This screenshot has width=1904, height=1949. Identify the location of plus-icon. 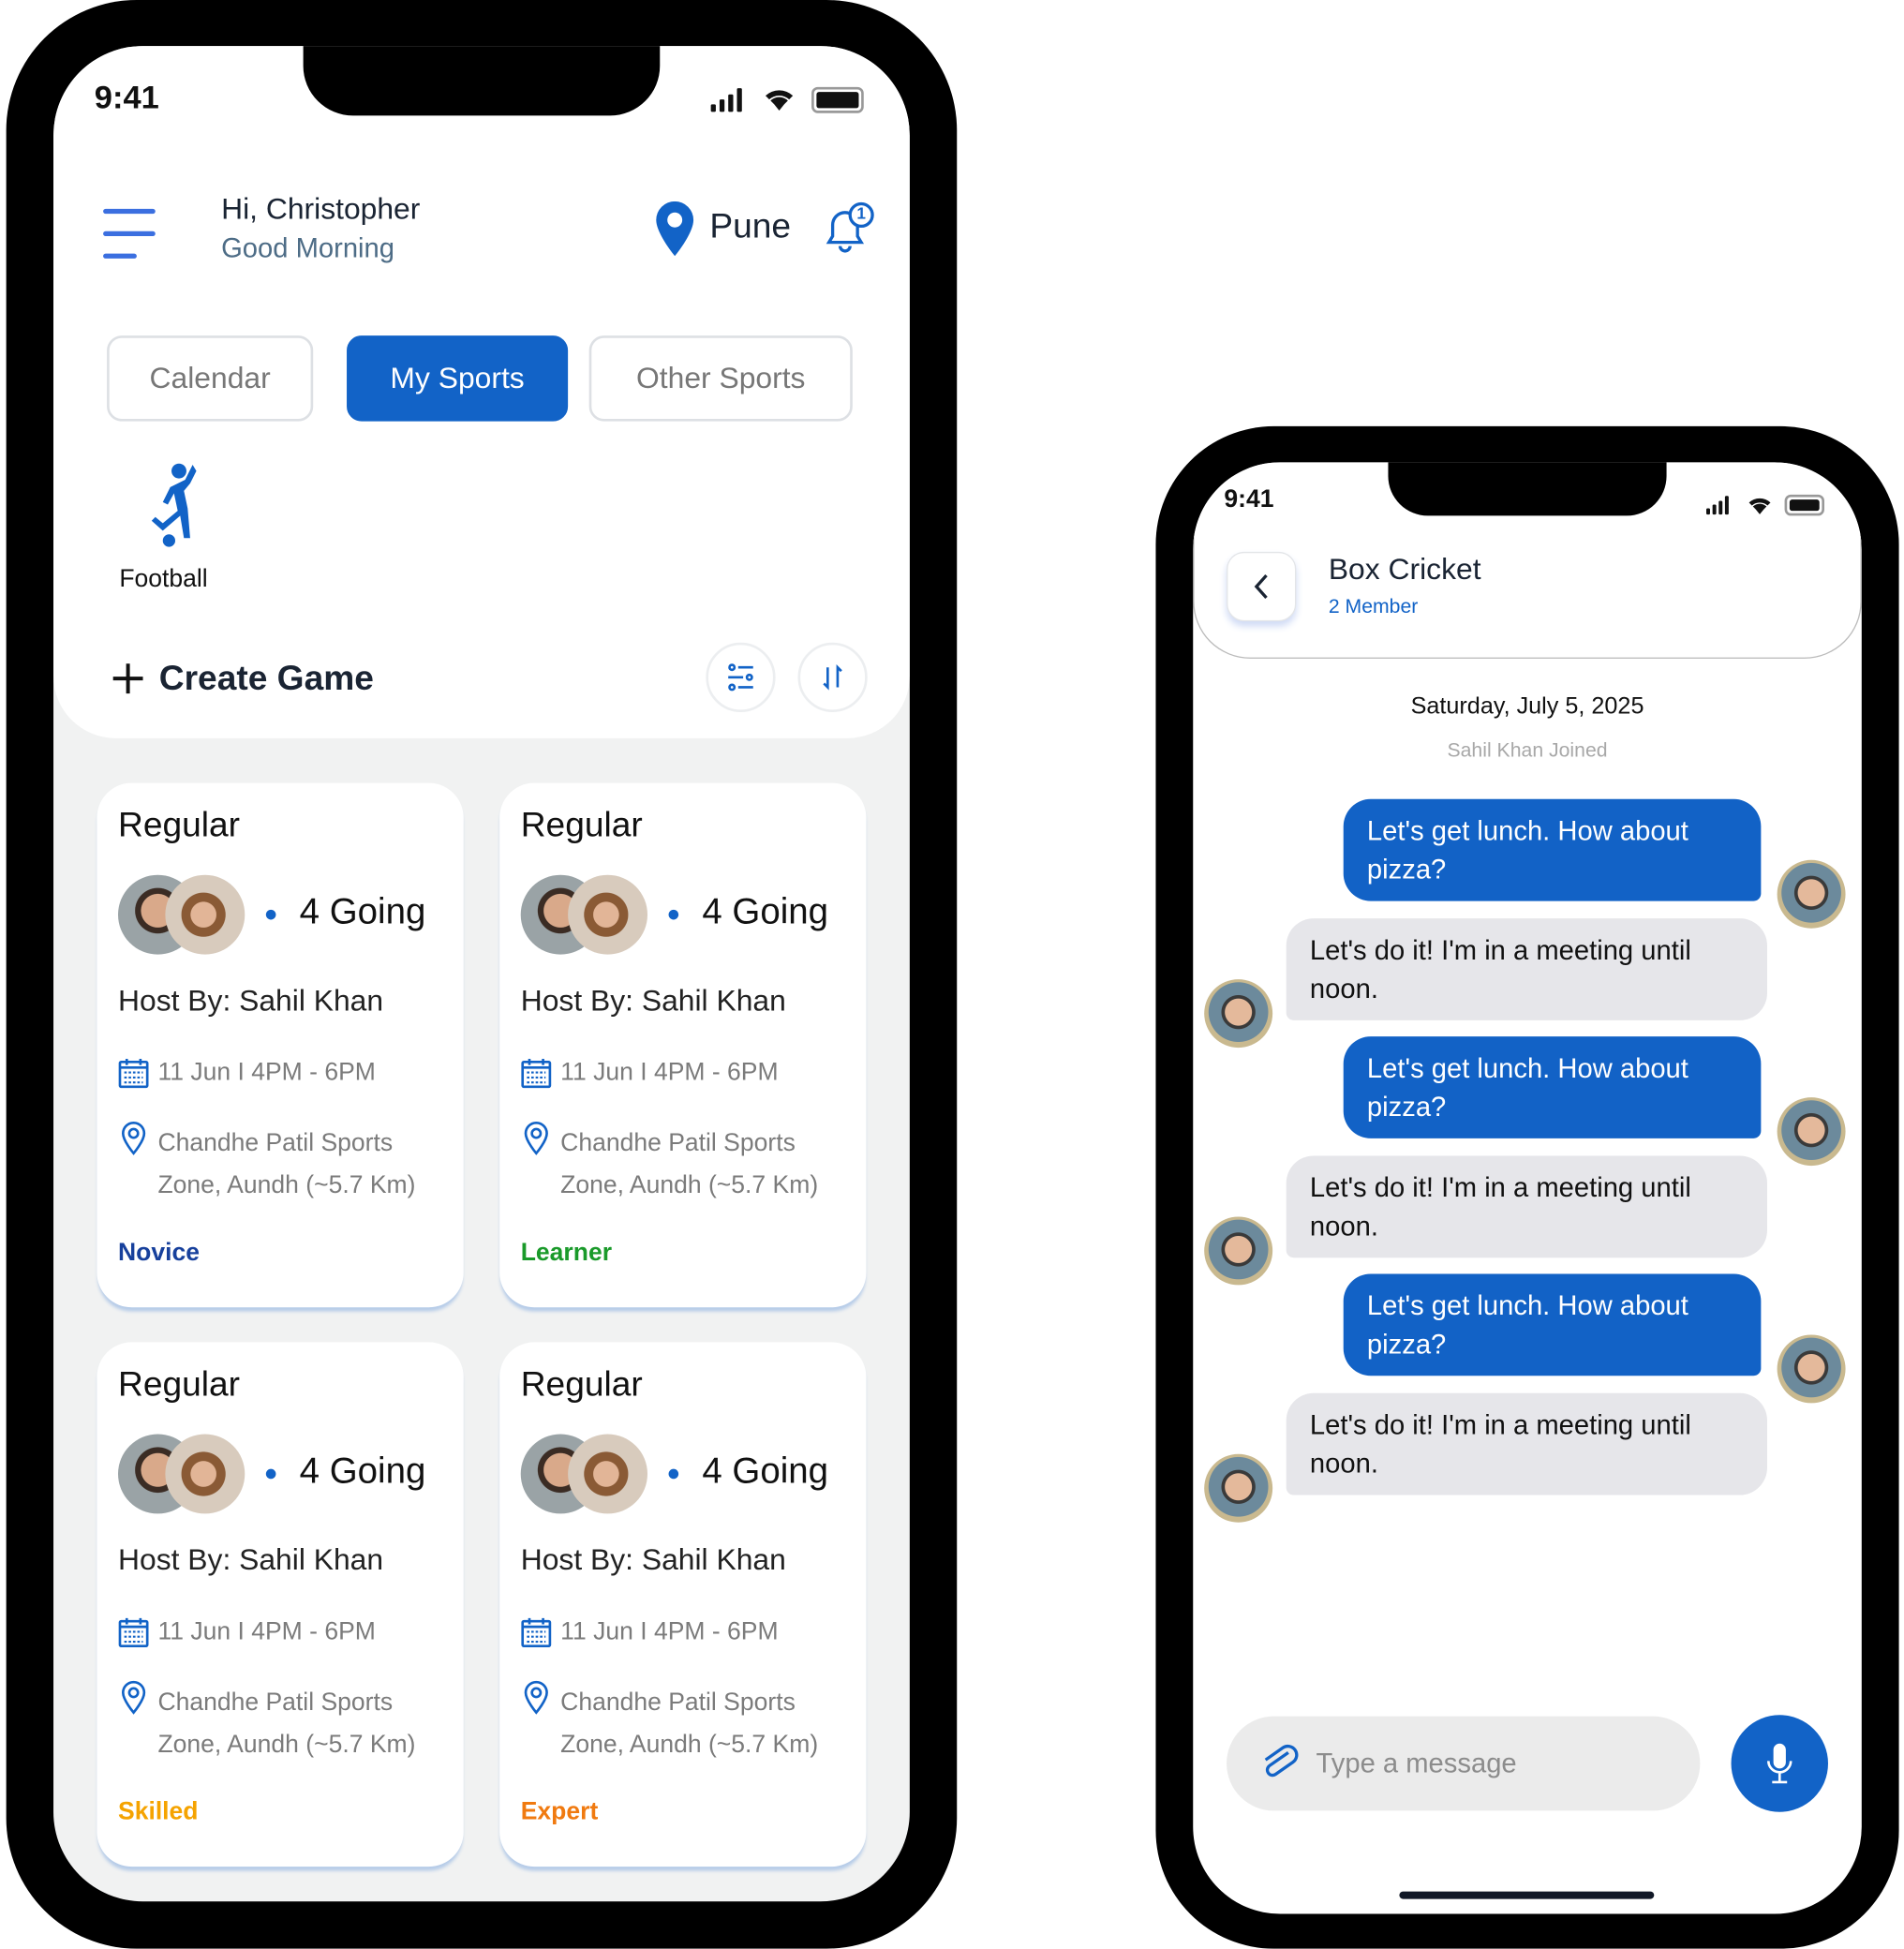
(127, 678).